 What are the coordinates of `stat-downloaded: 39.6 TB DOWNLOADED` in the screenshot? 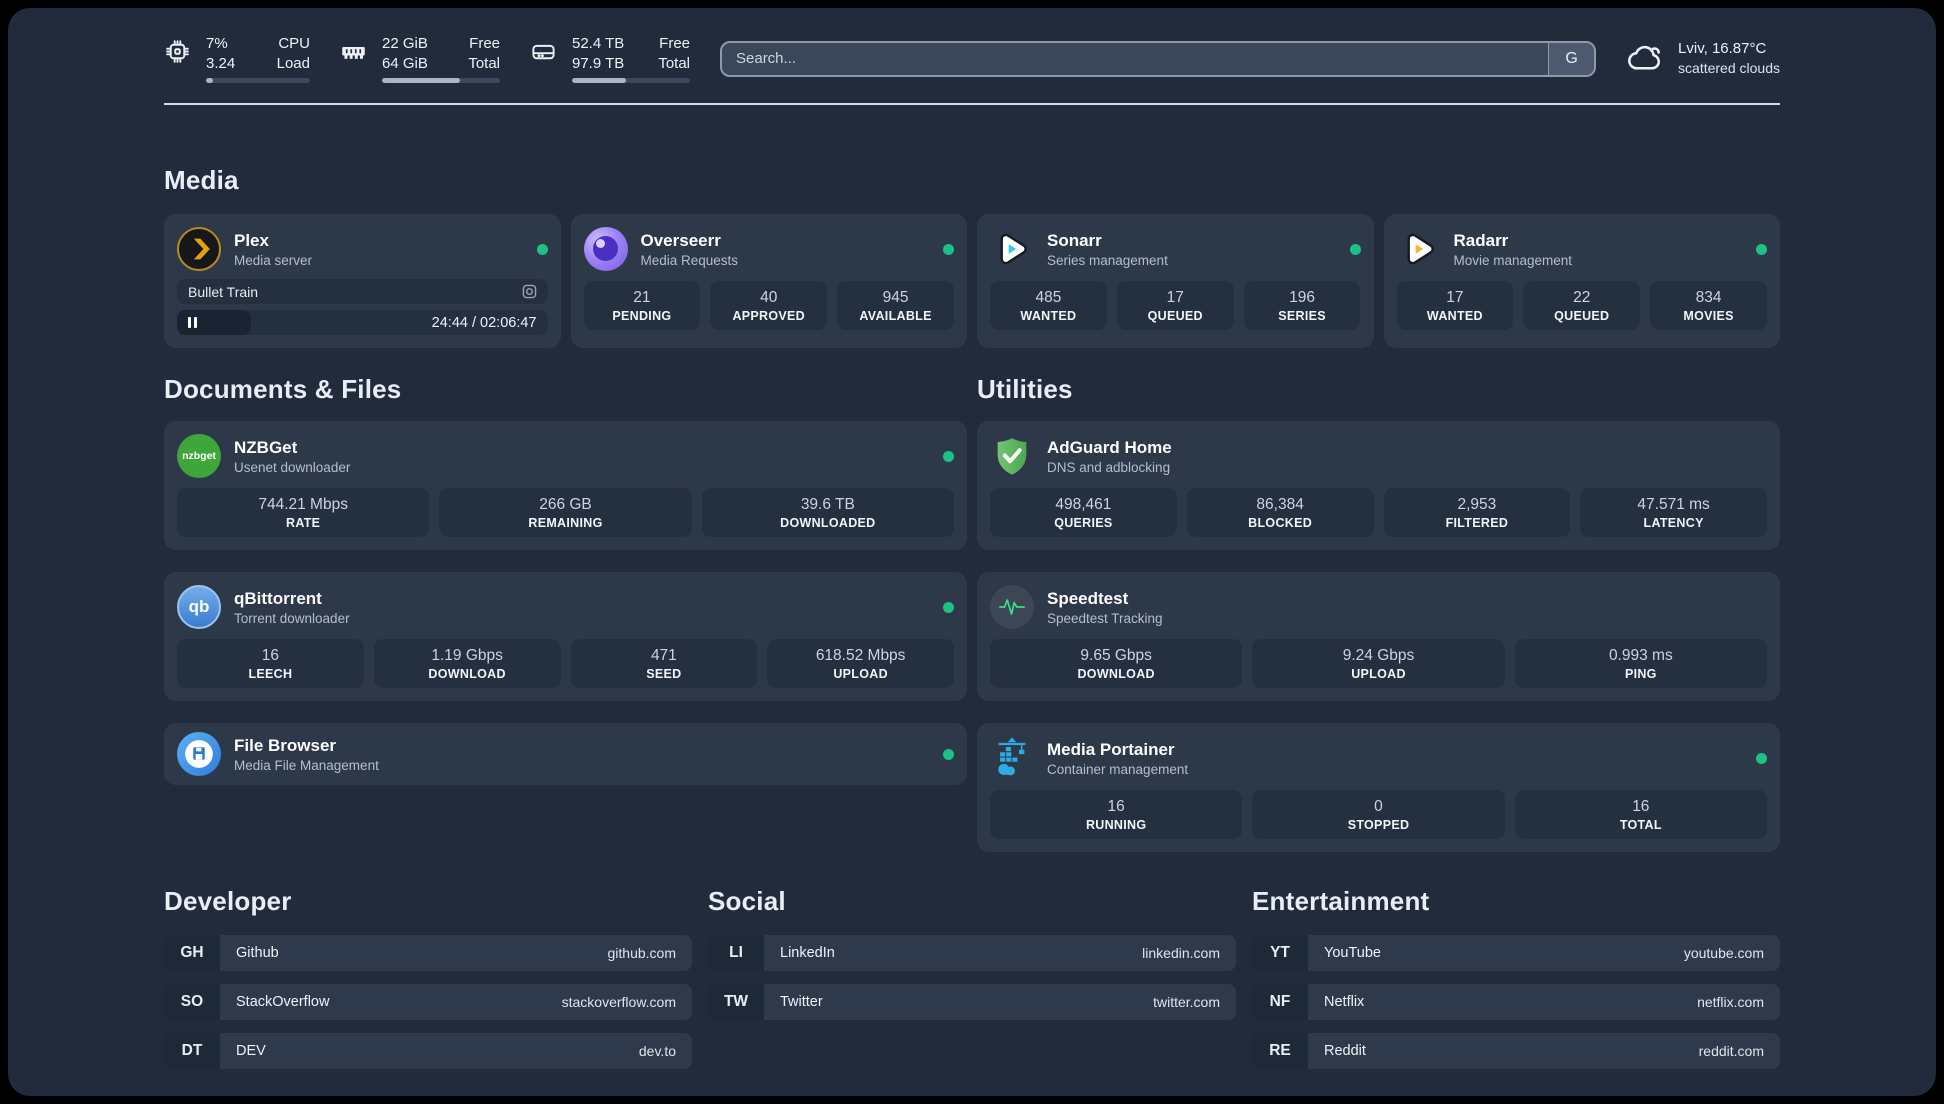 It's located at (827, 512).